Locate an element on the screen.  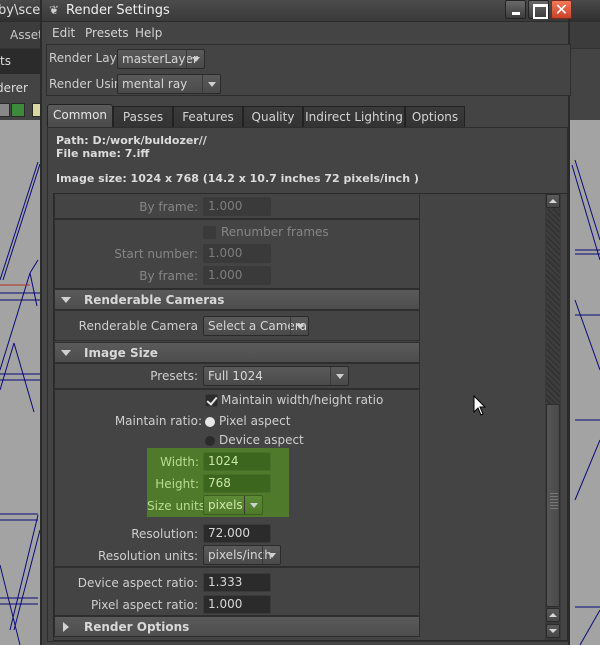
image-size-header: Image Size is located at coordinates (237, 352).